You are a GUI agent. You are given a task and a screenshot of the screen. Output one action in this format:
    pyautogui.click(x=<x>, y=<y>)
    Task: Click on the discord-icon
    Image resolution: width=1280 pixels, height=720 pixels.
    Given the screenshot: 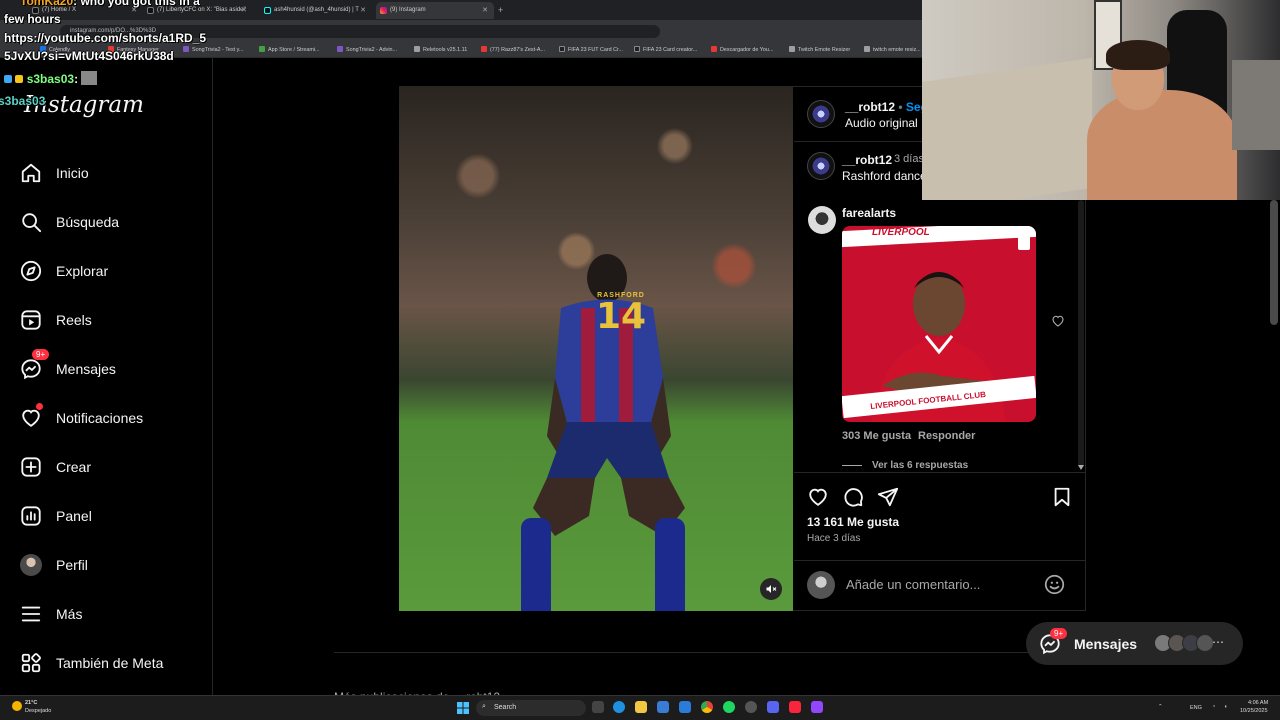 What is the action you would take?
    pyautogui.click(x=773, y=707)
    